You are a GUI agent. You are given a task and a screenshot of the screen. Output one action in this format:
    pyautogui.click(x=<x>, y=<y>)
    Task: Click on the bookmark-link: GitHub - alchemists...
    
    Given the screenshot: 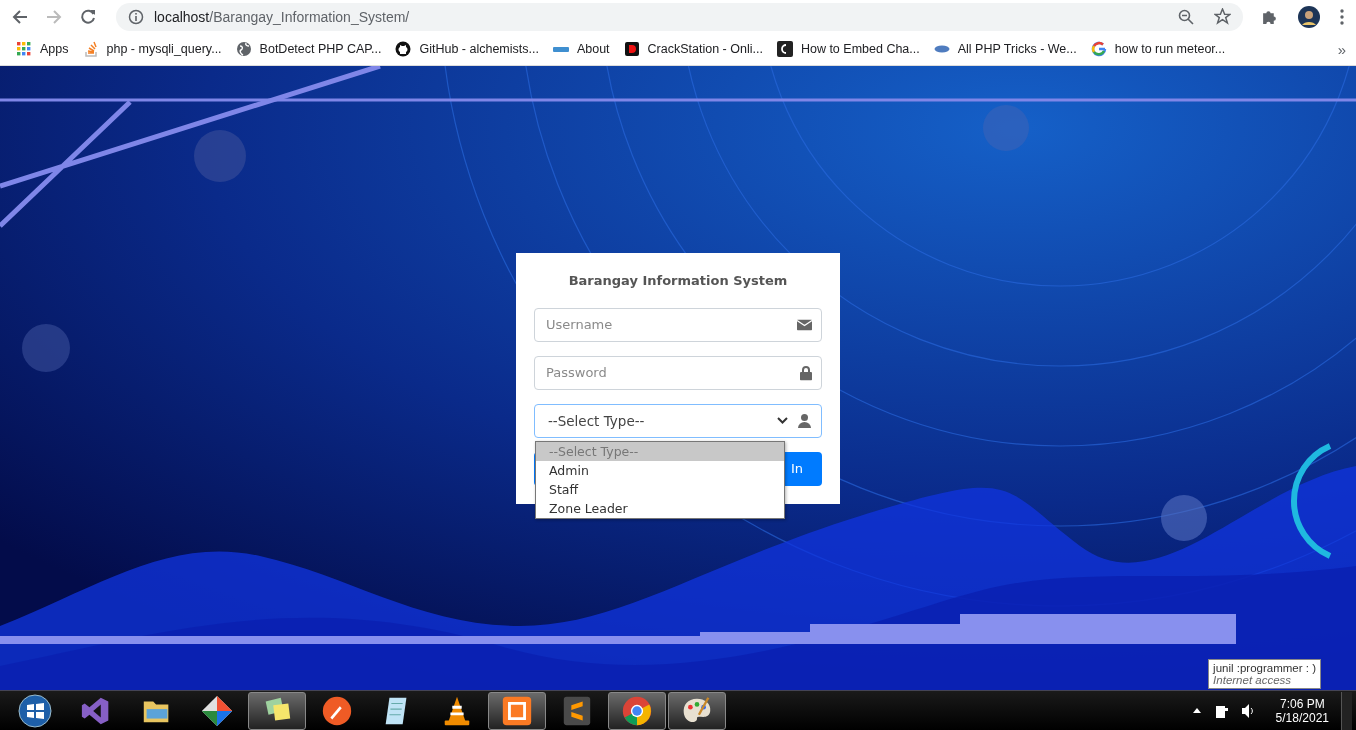 What is the action you would take?
    pyautogui.click(x=467, y=49)
    